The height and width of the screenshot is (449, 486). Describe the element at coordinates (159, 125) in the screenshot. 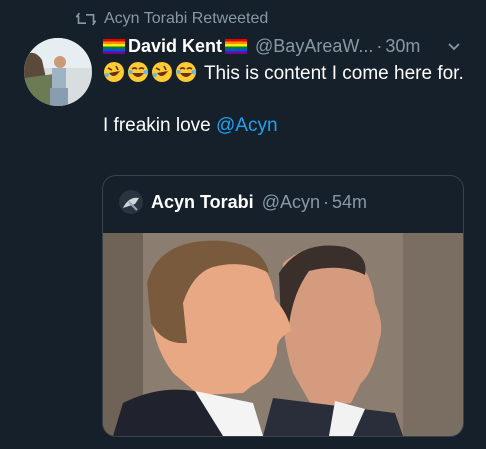

I see `tweet-text-line2: I freakin love` at that location.